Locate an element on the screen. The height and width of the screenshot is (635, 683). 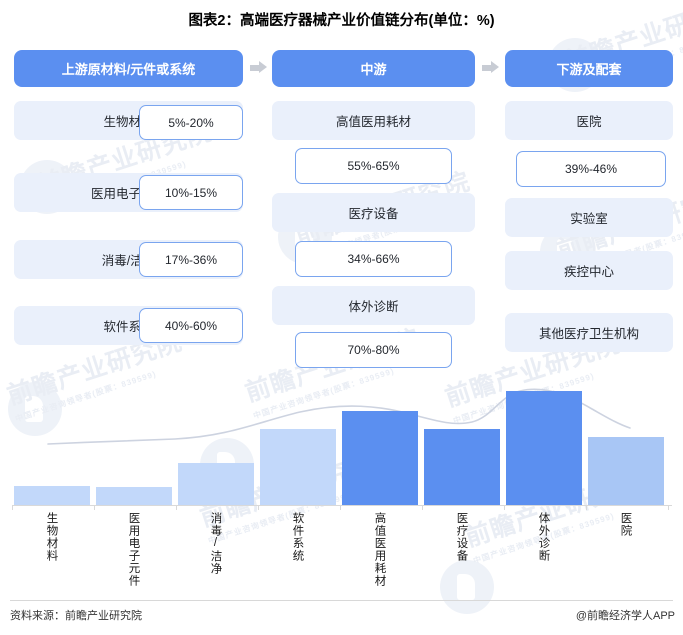
x-axis-label: 消毒/洁净 is located at coordinates (215, 543).